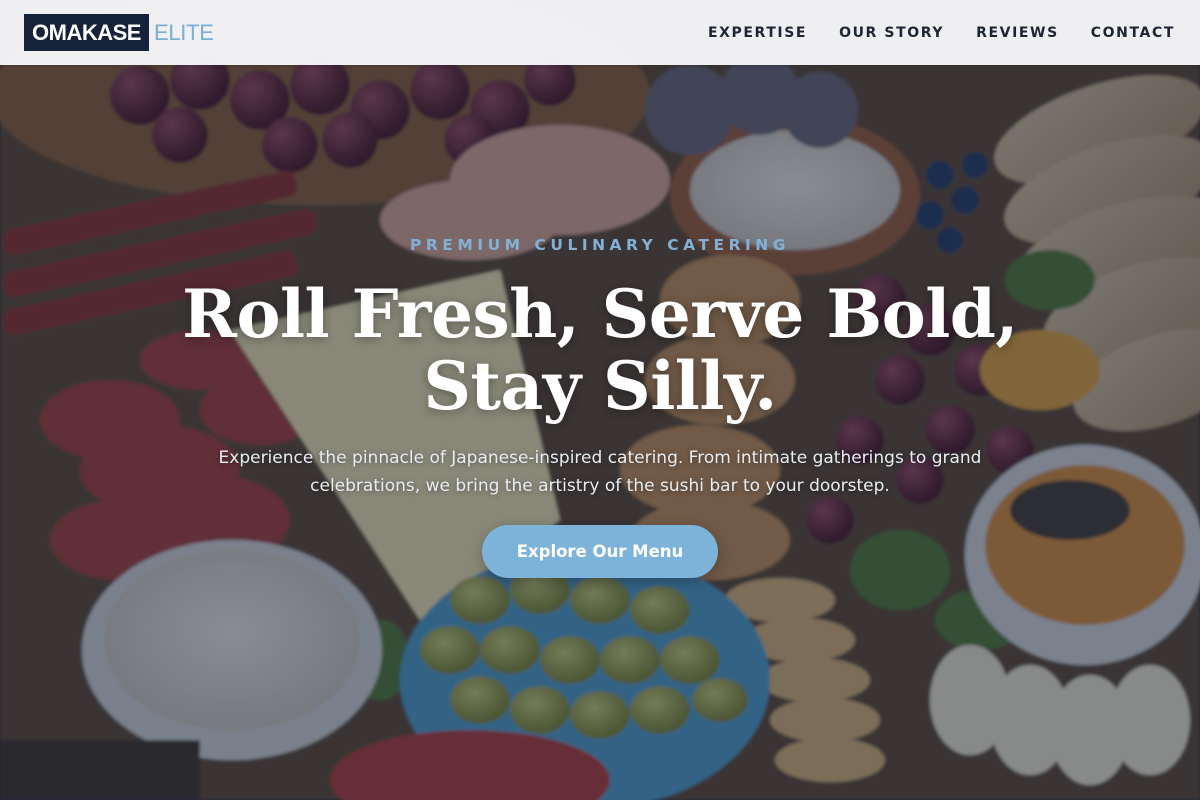 The width and height of the screenshot is (1200, 800). I want to click on nav-item-reviews: REVIEWS, so click(1017, 33).